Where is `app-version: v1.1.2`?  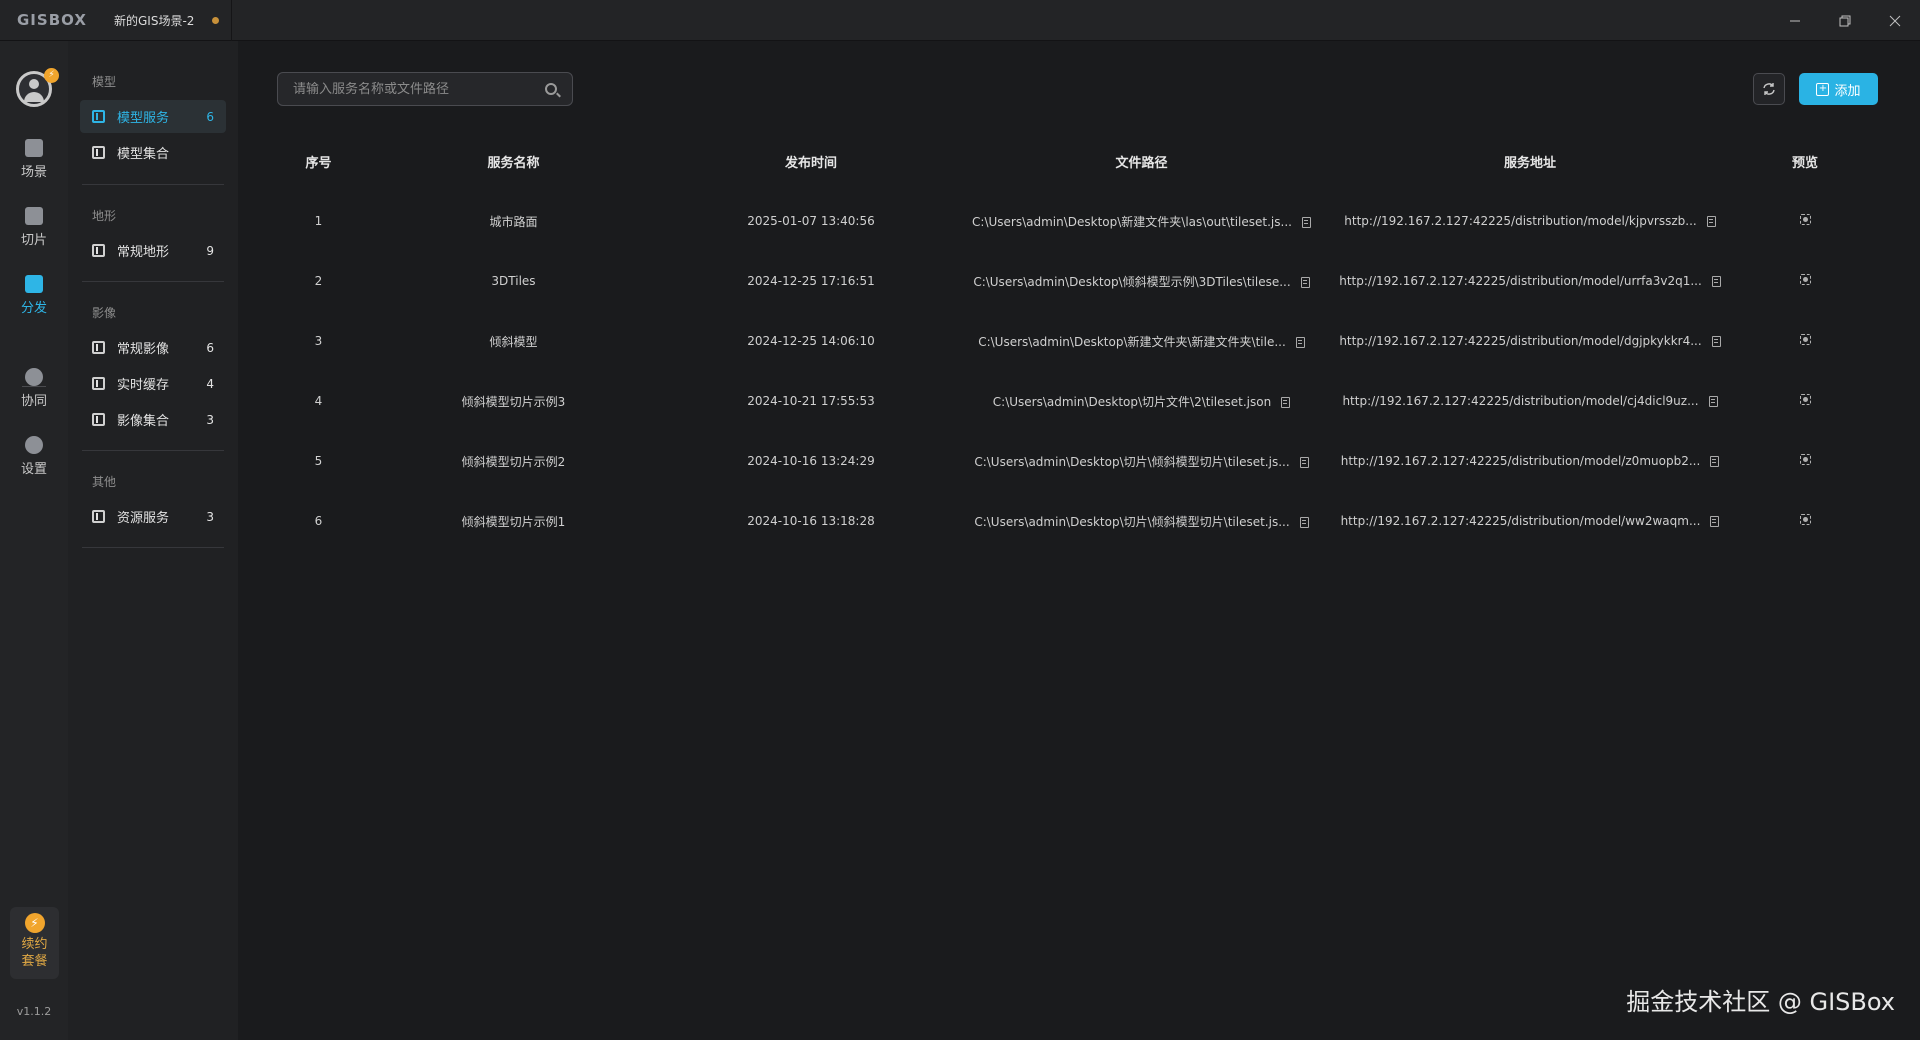 app-version: v1.1.2 is located at coordinates (34, 1011).